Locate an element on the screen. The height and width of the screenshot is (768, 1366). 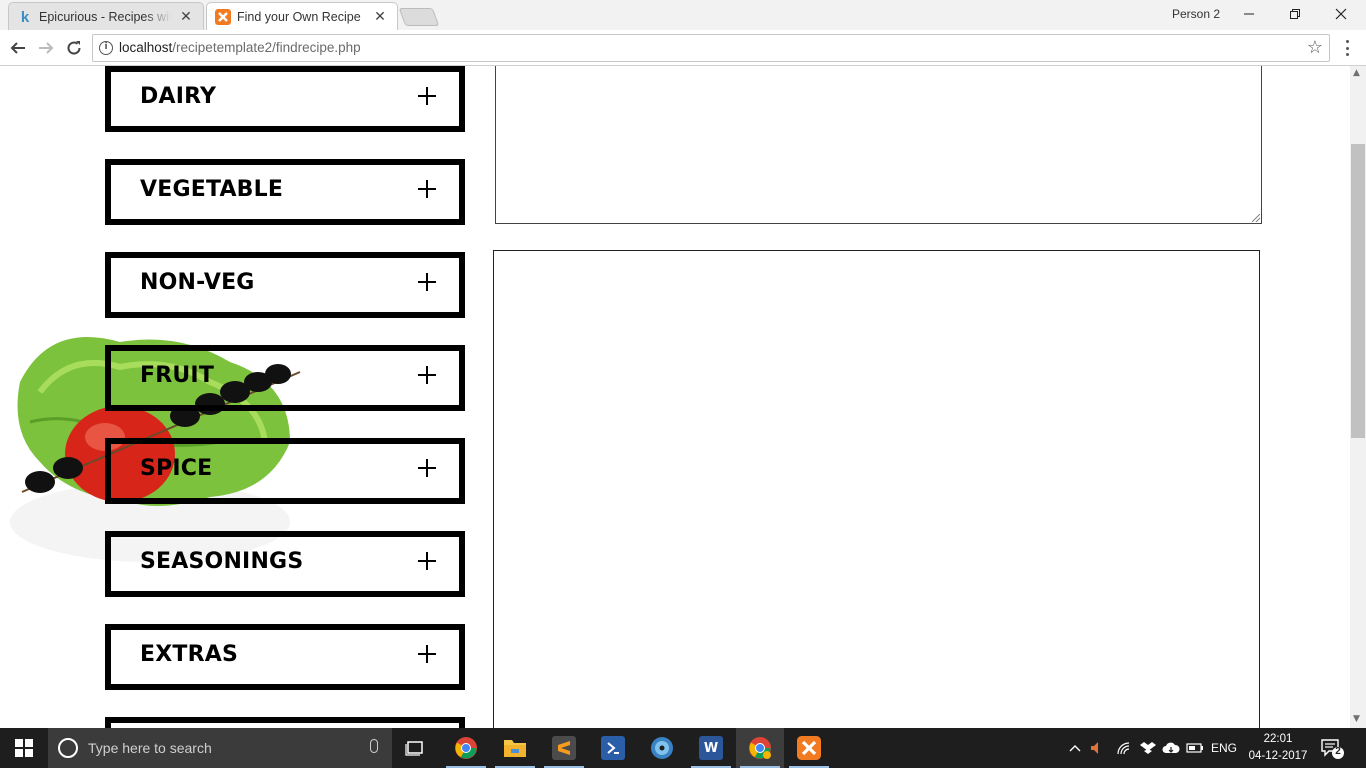
category-fruit: FRUIT is located at coordinates (285, 378).